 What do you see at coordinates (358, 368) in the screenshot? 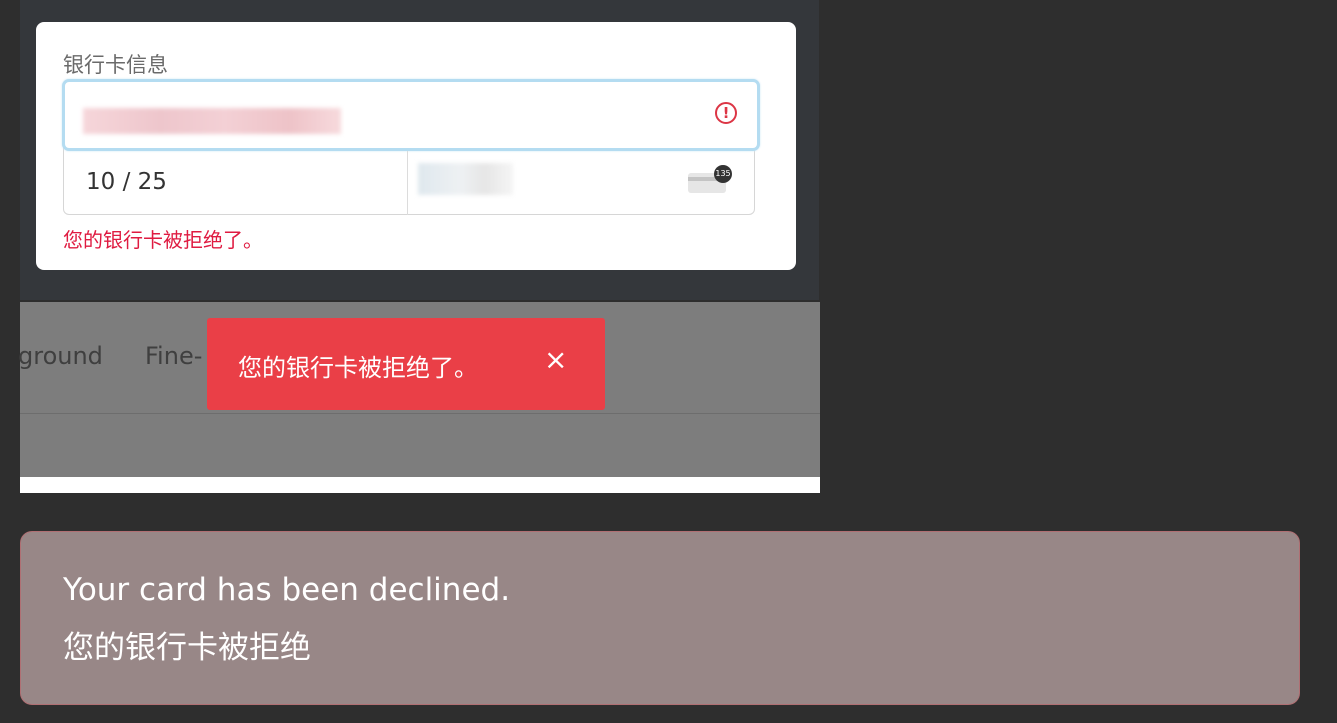
I see `toast-message: 您的银行卡被拒绝了。` at bounding box center [358, 368].